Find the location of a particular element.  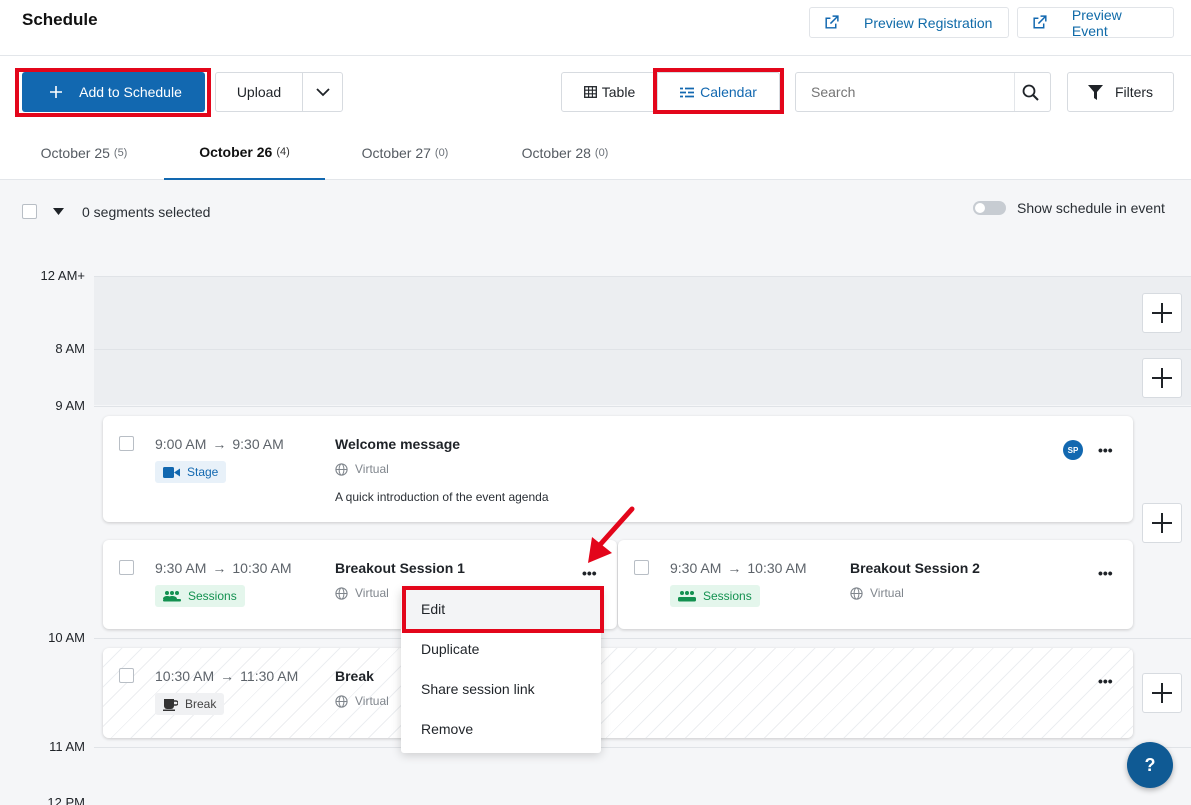

preview-registration-button: Preview Registration is located at coordinates (909, 22).